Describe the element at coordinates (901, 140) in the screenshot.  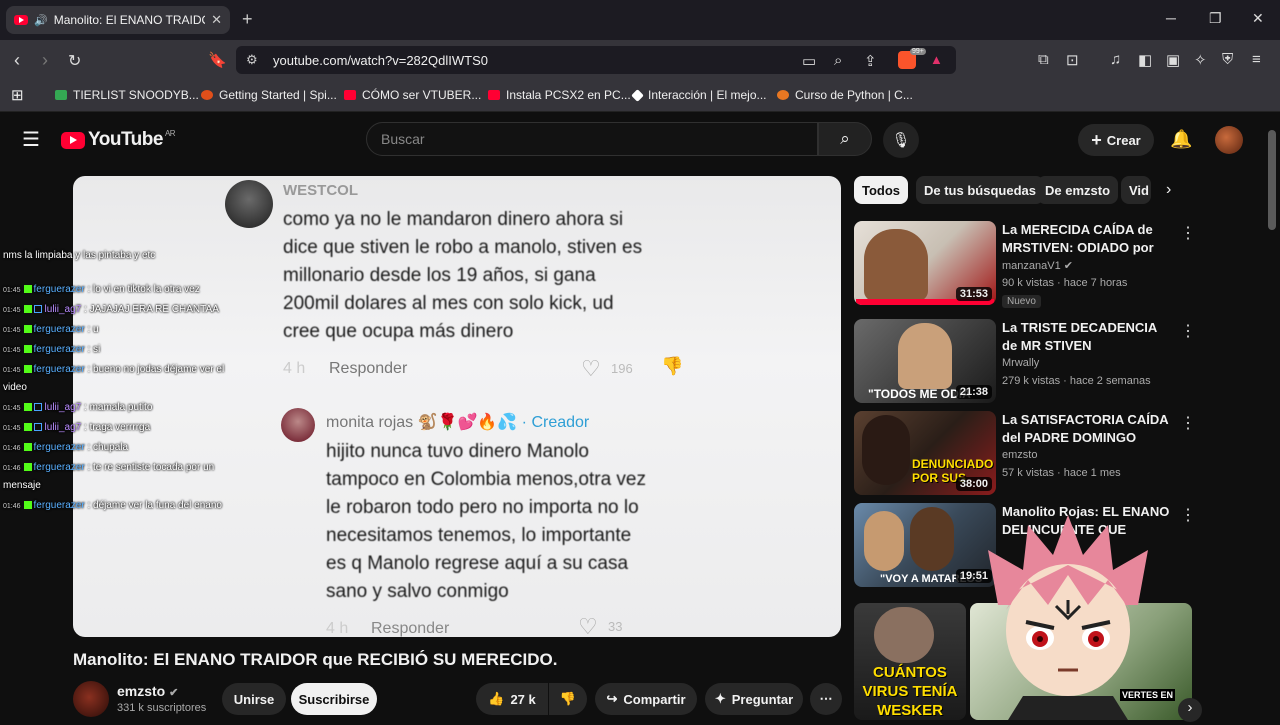
I see `voice-search-button: 🎙` at that location.